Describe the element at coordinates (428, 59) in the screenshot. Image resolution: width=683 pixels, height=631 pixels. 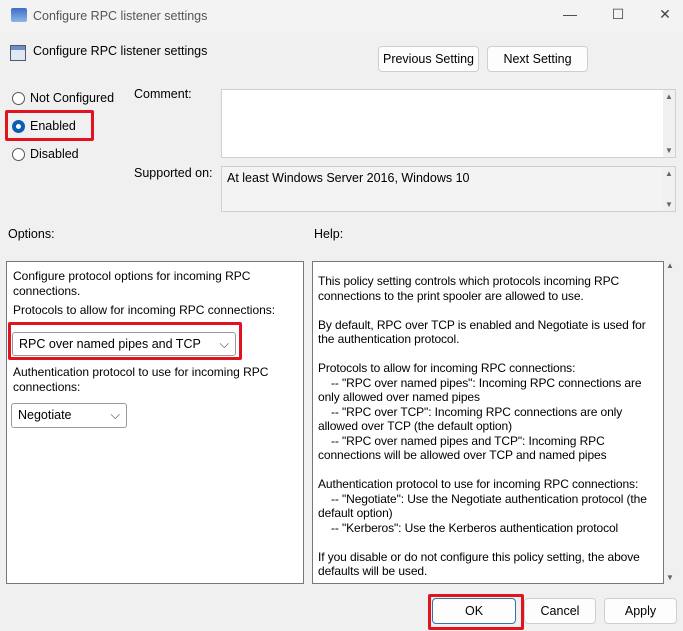
I see `previous-setting-button: Previous Setting` at that location.